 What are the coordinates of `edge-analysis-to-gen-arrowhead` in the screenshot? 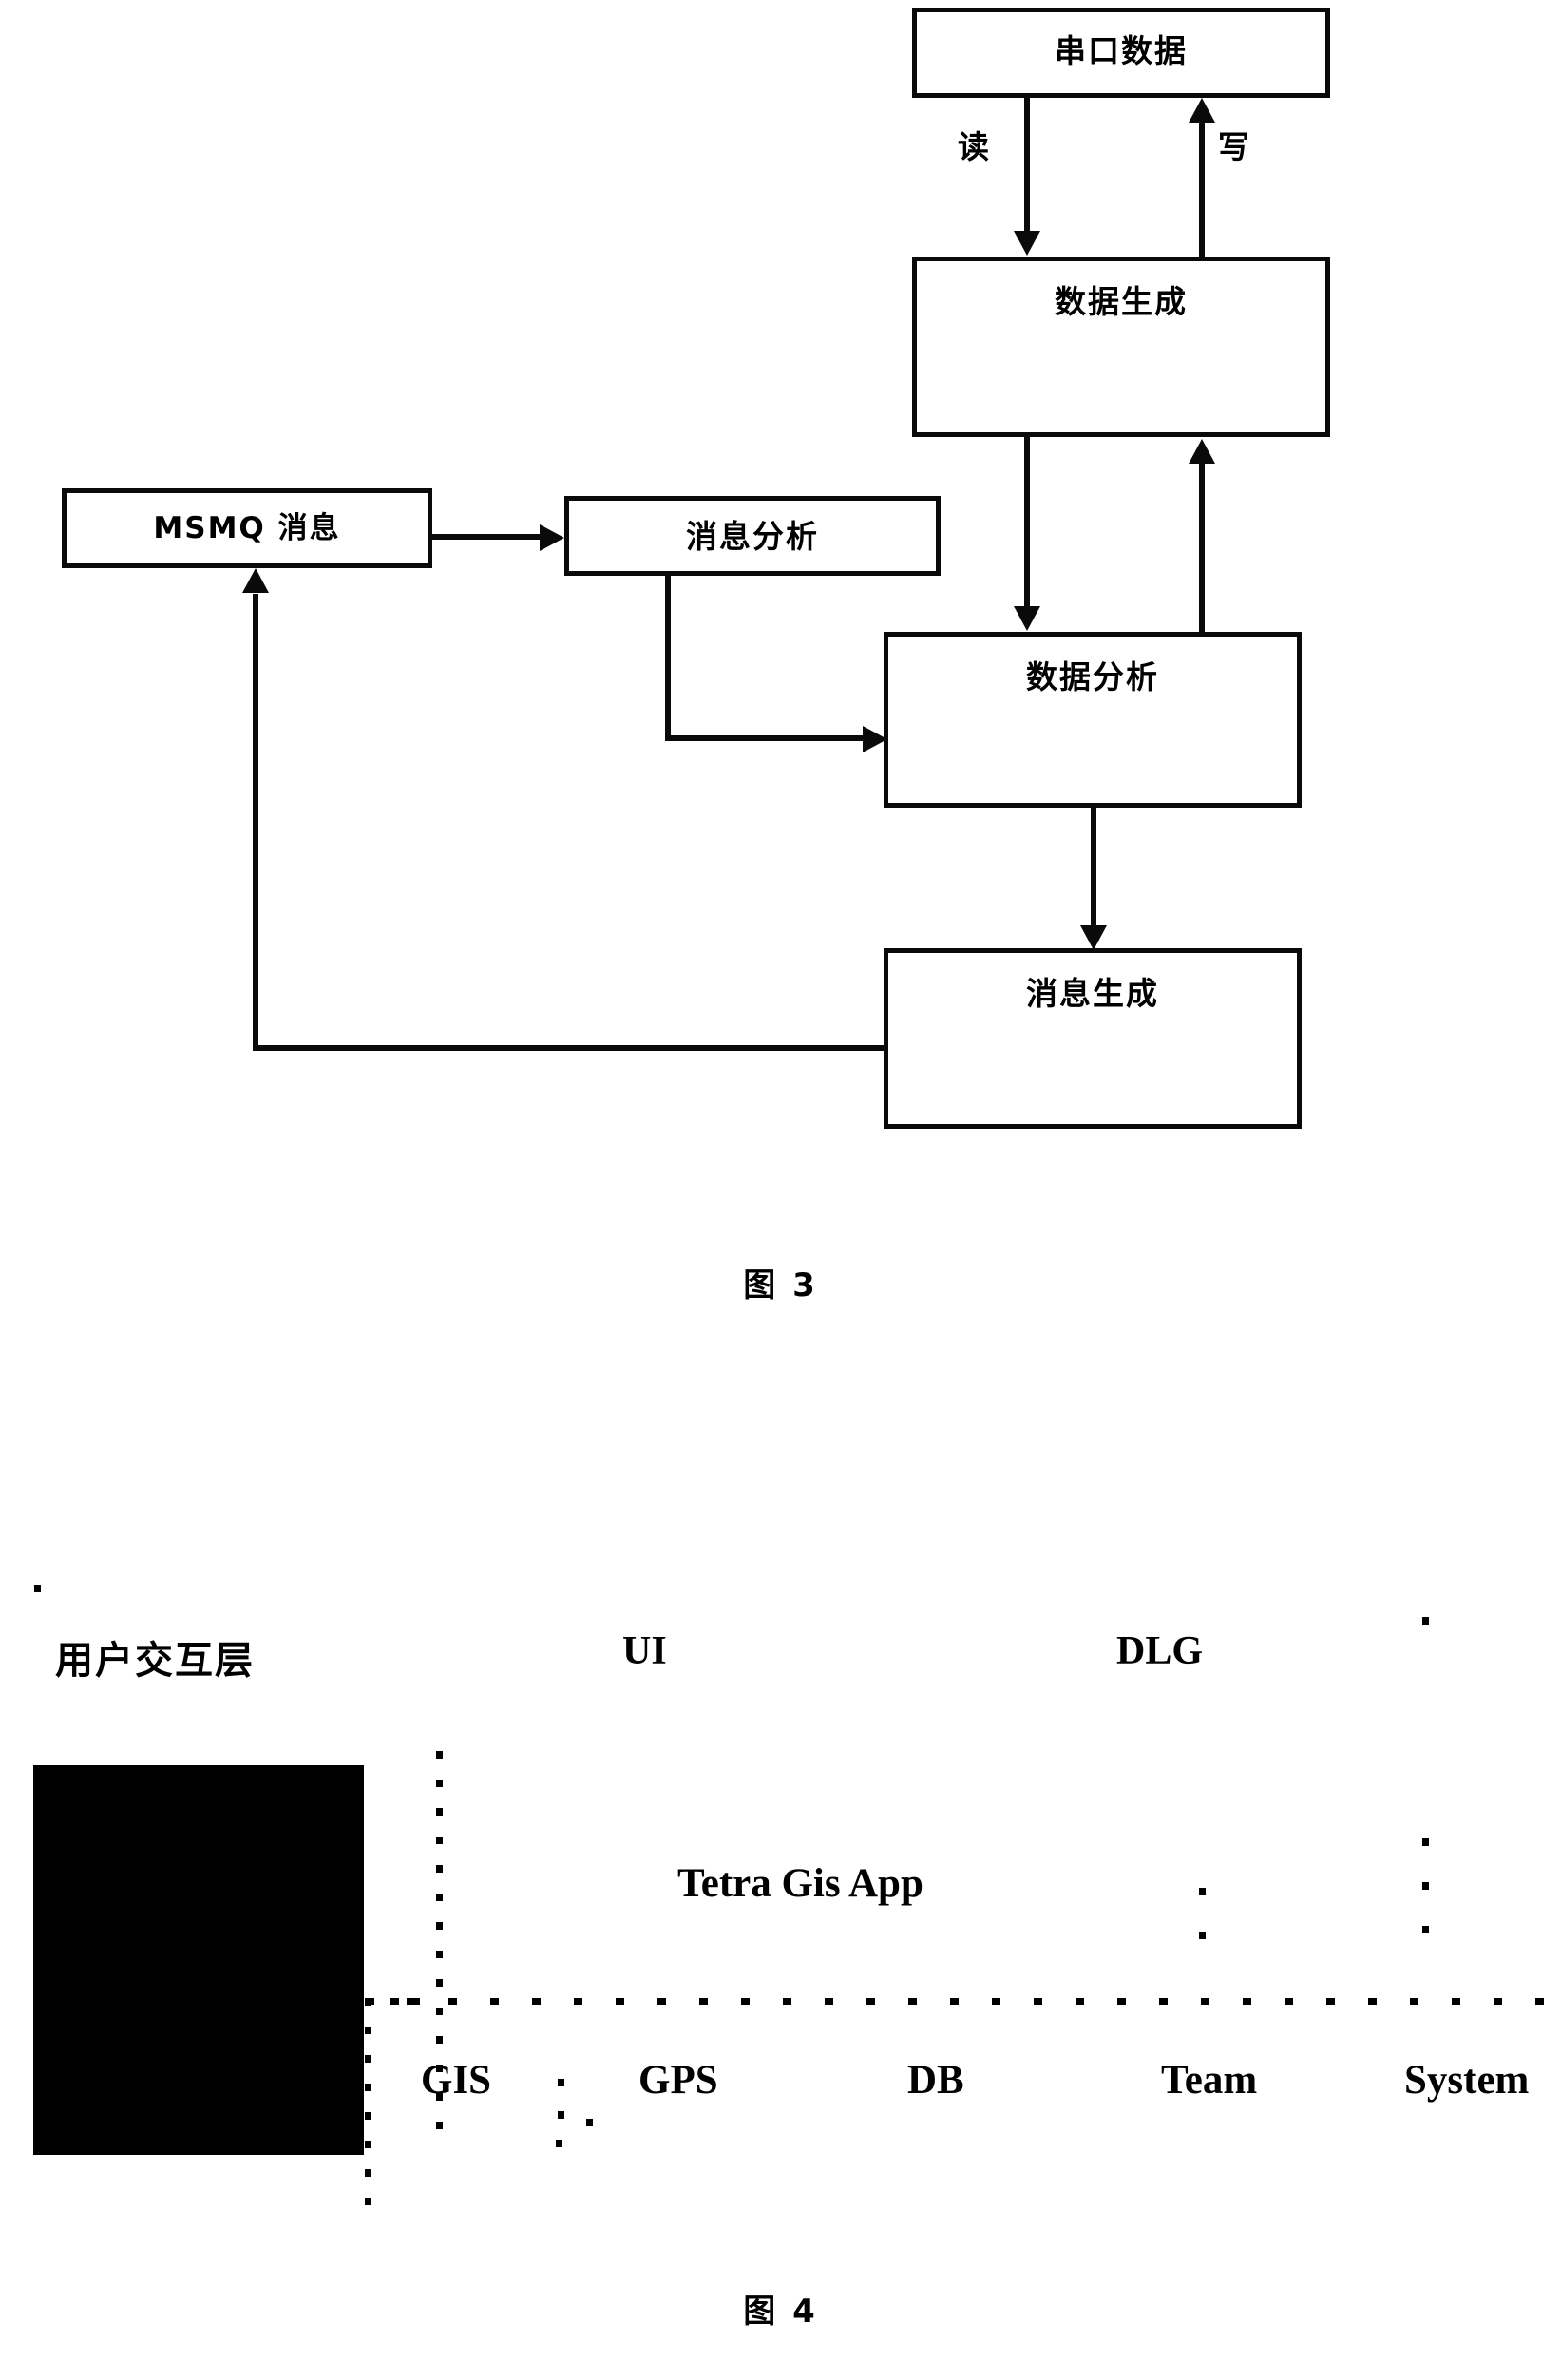 It's located at (1202, 452).